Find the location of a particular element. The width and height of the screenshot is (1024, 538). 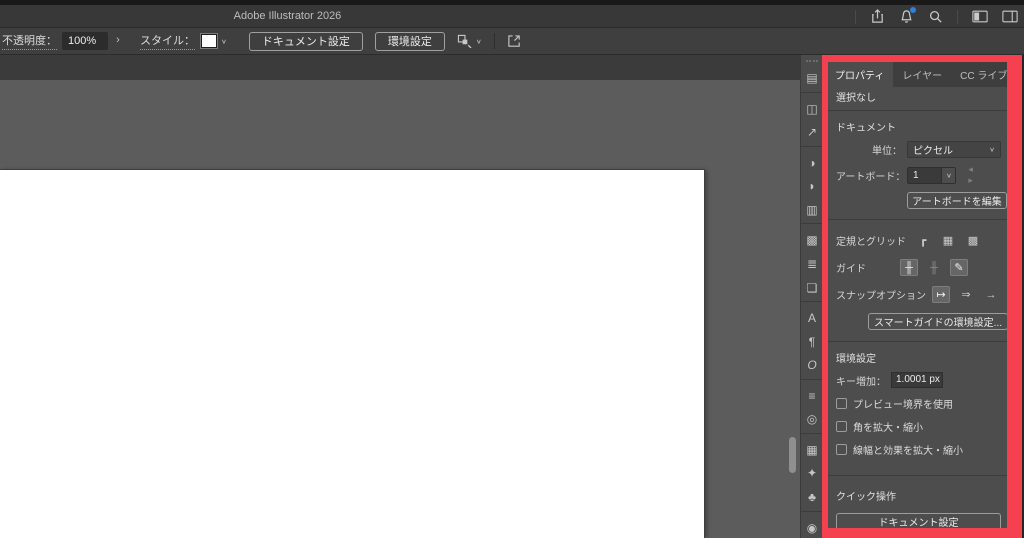

search-icon is located at coordinates (935, 16).